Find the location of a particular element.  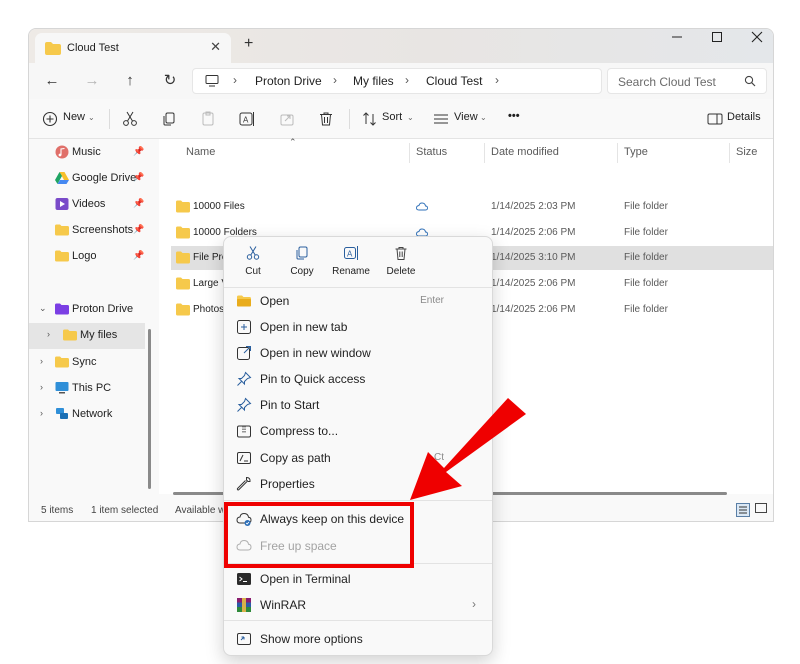

search-box: Search Cloud Test is located at coordinates (687, 81).